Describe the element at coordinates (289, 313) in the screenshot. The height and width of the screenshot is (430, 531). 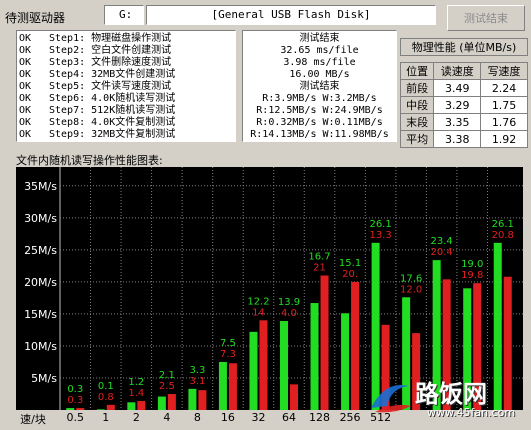
I see `write-value-label: 4.0` at that location.